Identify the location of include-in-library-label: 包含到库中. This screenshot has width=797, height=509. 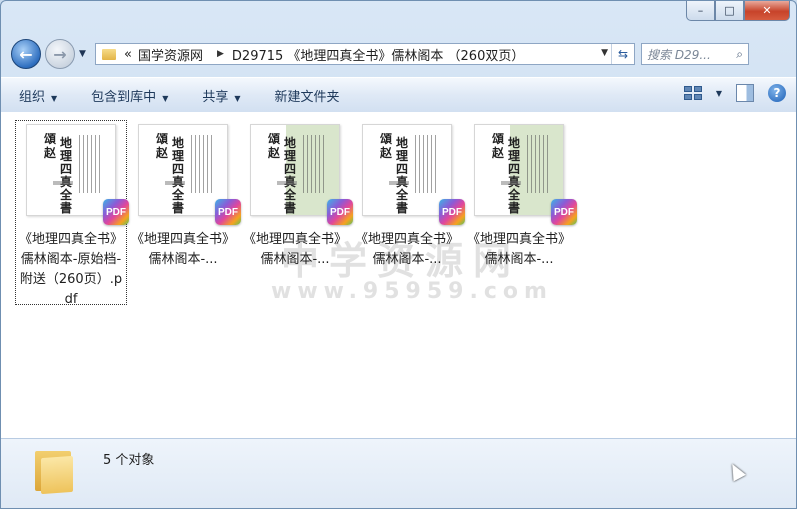
(124, 97).